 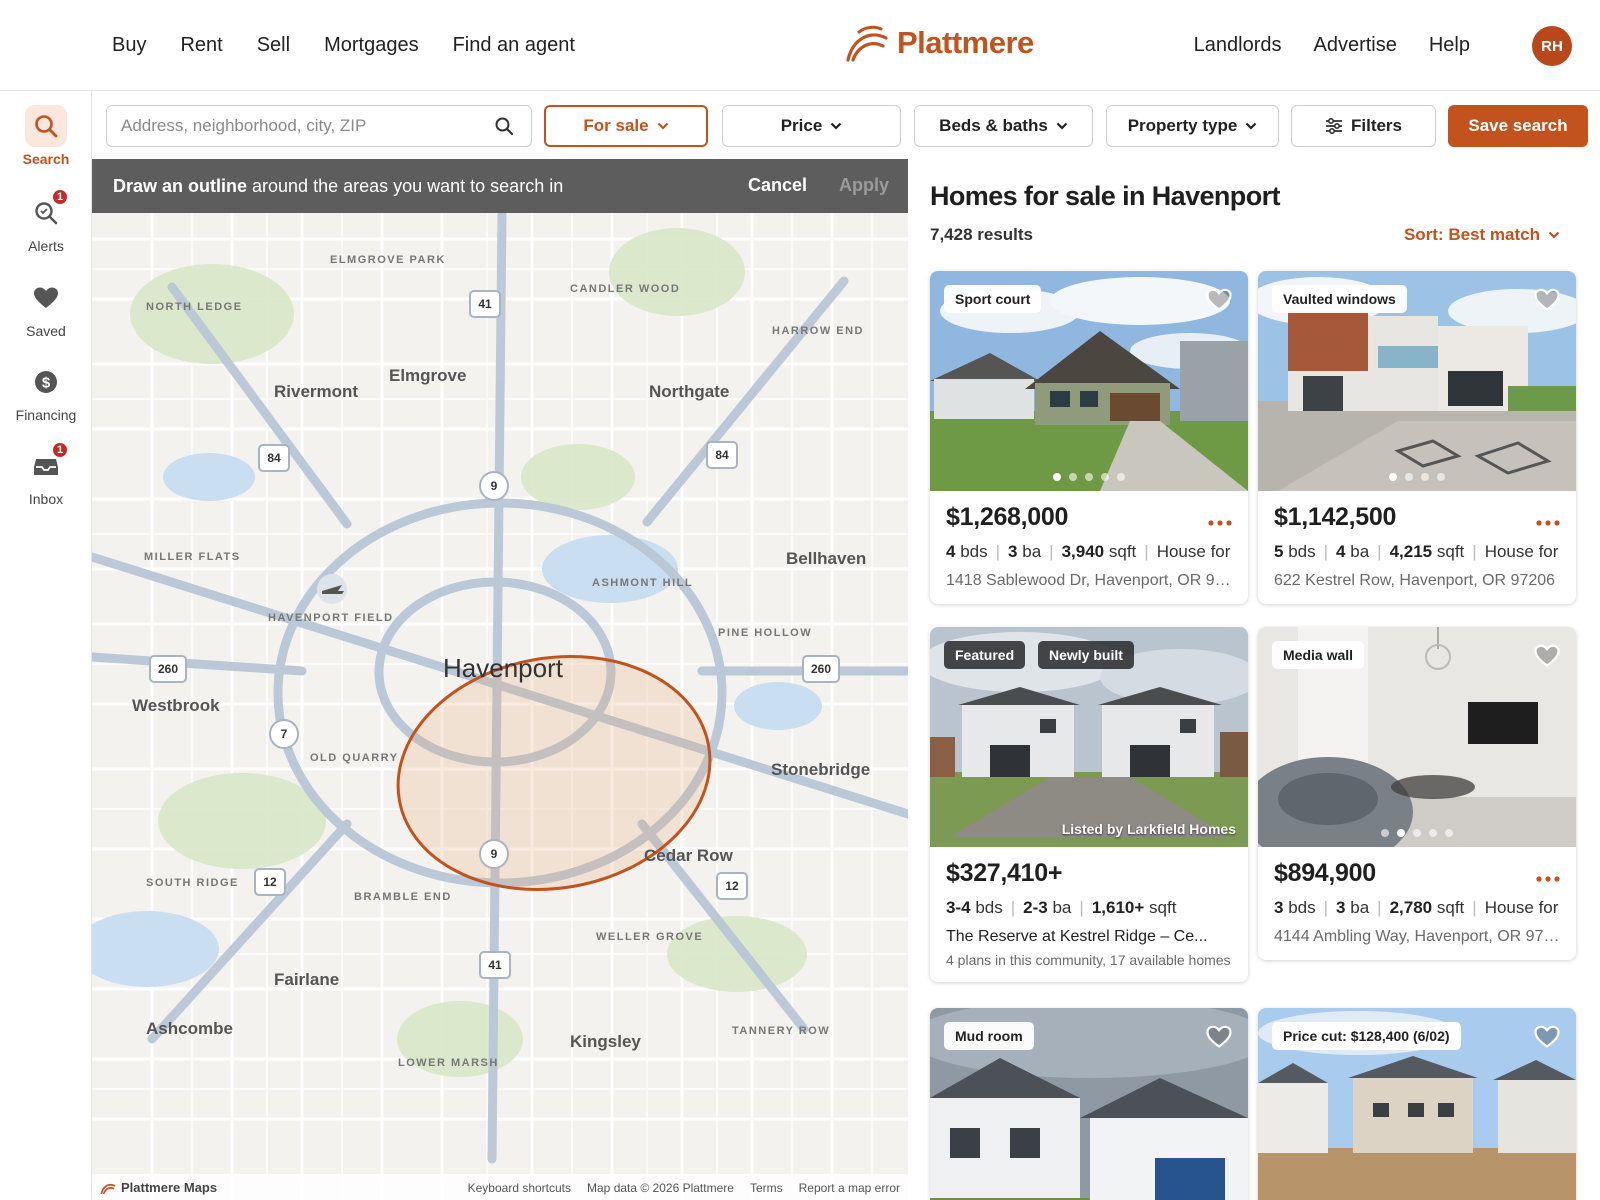 I want to click on nav-sell-link: Sell, so click(x=273, y=45).